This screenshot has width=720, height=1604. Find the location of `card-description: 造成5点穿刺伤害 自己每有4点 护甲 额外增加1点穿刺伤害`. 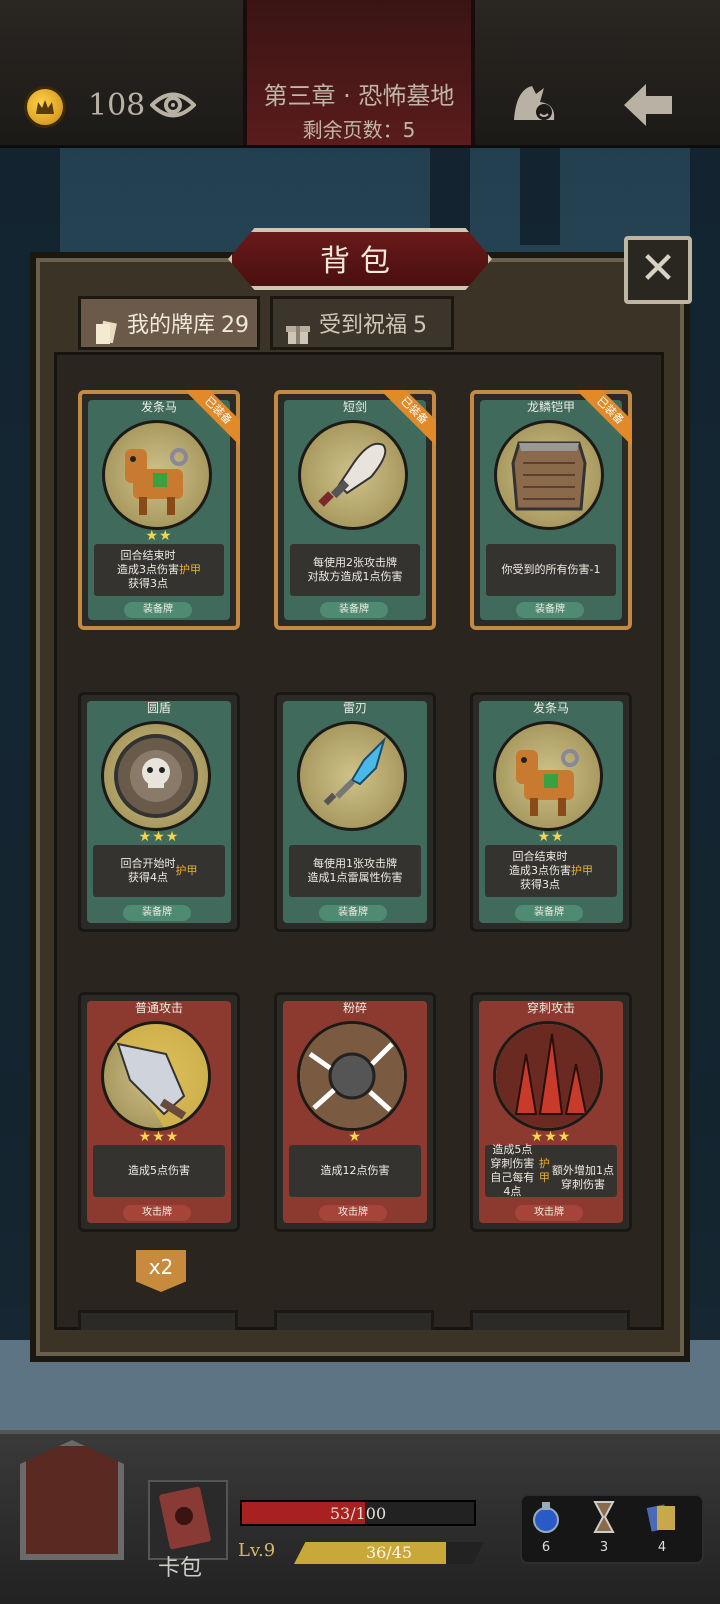

card-description: 造成5点穿刺伤害 自己每有4点 护甲 额外增加1点穿刺伤害 is located at coordinates (551, 1170).